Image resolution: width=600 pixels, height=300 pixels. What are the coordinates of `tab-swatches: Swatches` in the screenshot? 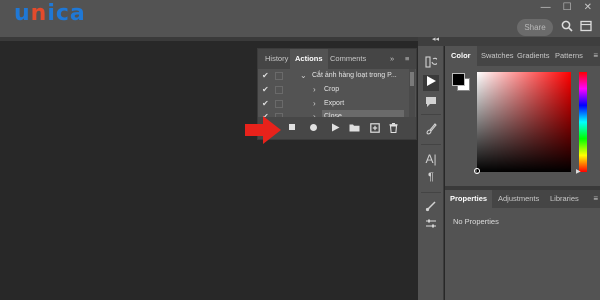 It's located at (497, 56).